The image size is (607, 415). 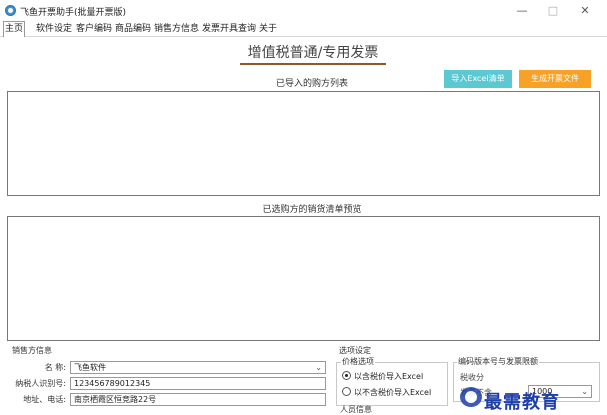 What do you see at coordinates (498, 361) in the screenshot?
I see `coding-limit-group-label: 编码版本号与发票限额` at bounding box center [498, 361].